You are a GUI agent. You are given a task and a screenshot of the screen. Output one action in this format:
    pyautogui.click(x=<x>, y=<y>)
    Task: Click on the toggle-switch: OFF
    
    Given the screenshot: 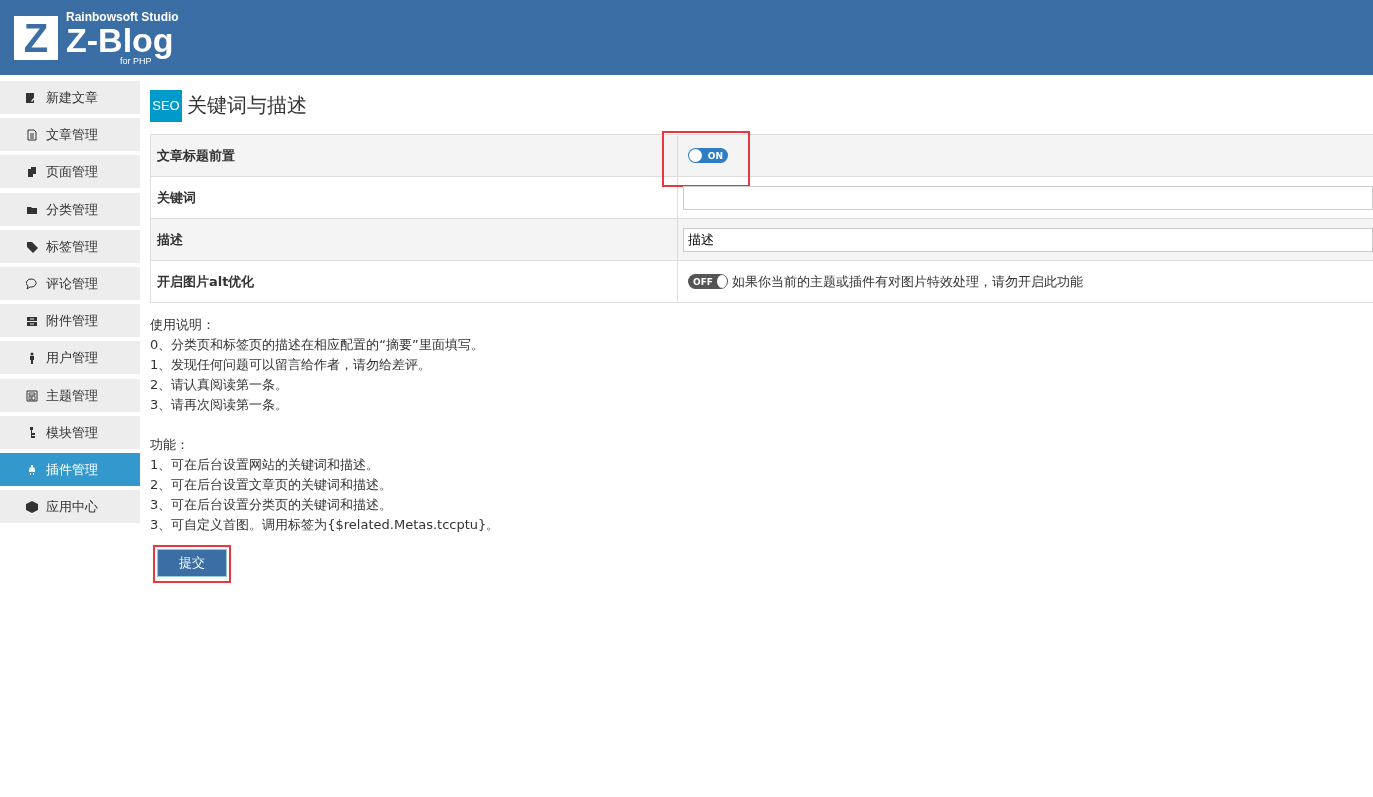 What is the action you would take?
    pyautogui.click(x=708, y=281)
    